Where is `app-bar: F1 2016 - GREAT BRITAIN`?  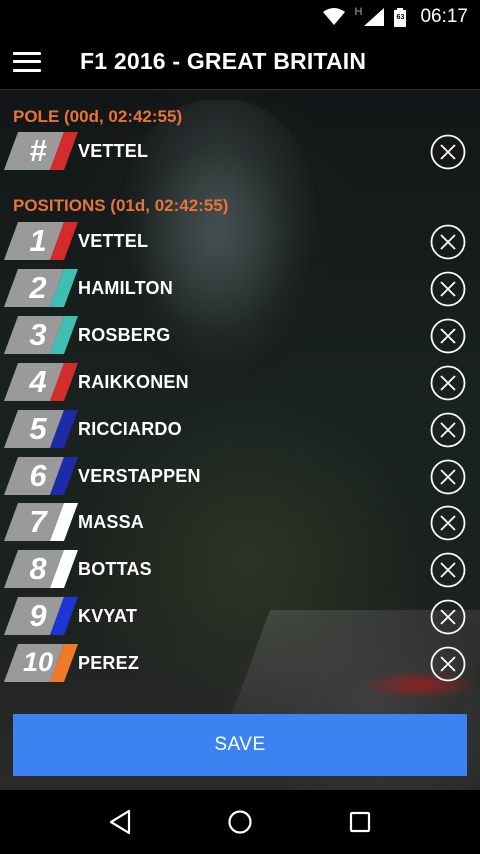 app-bar: F1 2016 - GREAT BRITAIN is located at coordinates (240, 62).